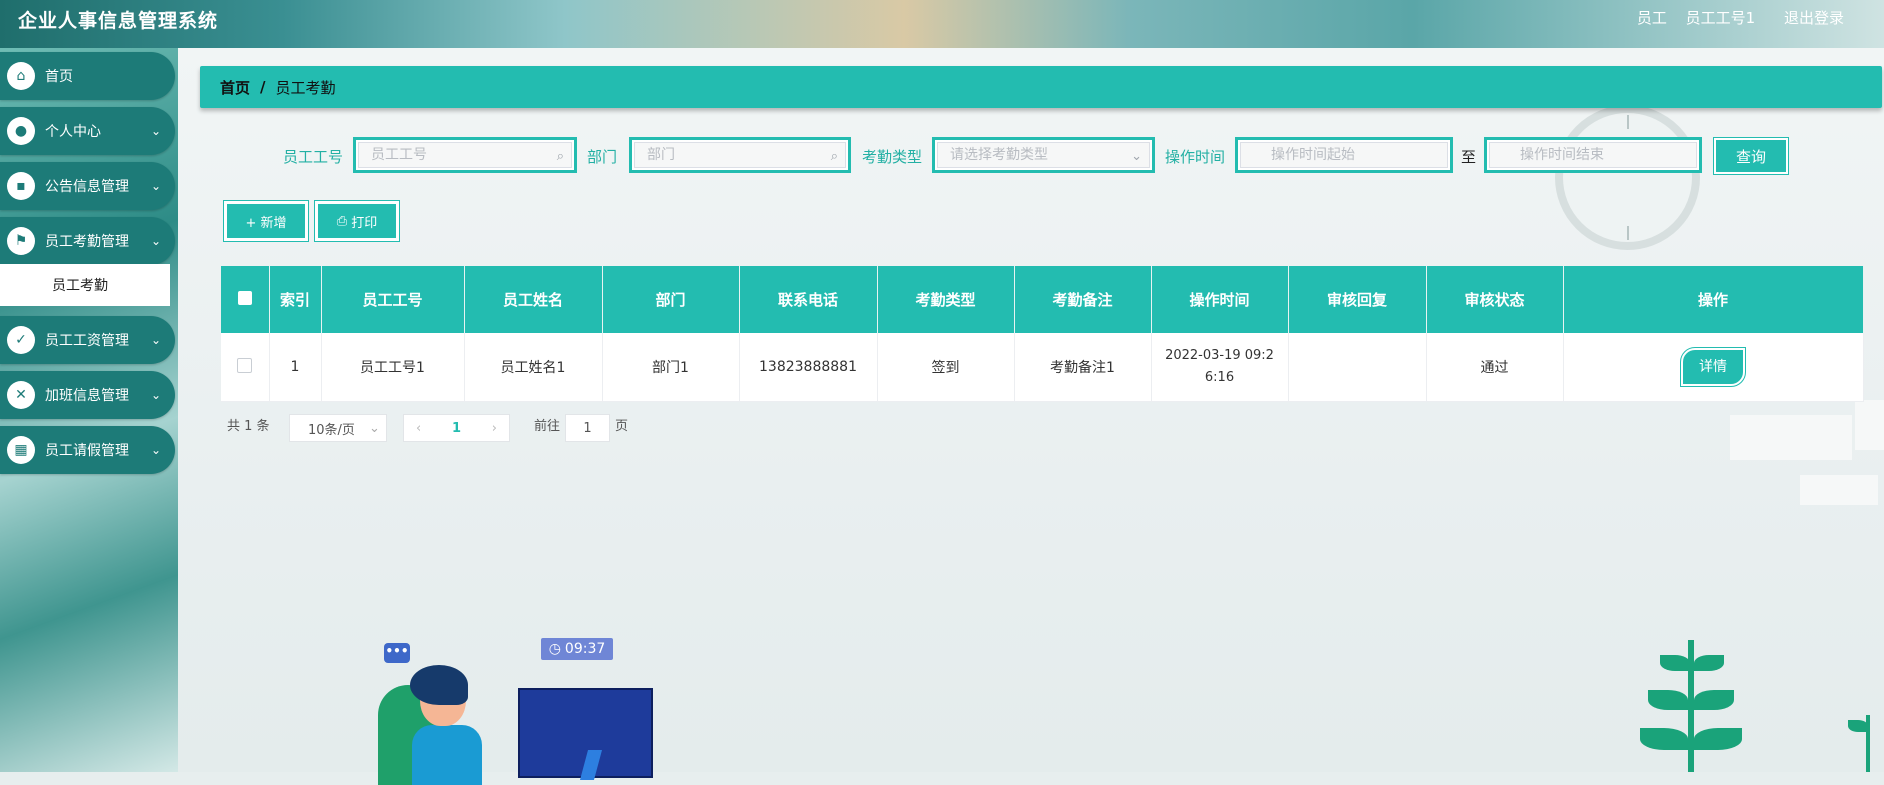  Describe the element at coordinates (266, 221) in the screenshot. I see `add-button: + 新增` at that location.